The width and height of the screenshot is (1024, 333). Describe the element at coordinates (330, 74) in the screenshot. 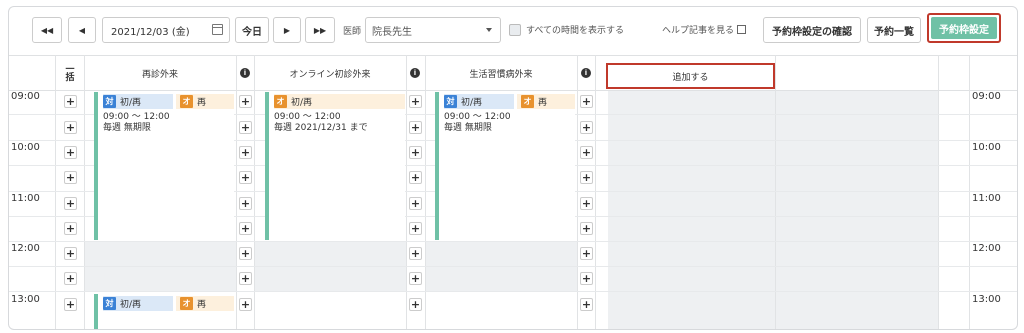

I see `column-header: オンライン初診外来` at that location.